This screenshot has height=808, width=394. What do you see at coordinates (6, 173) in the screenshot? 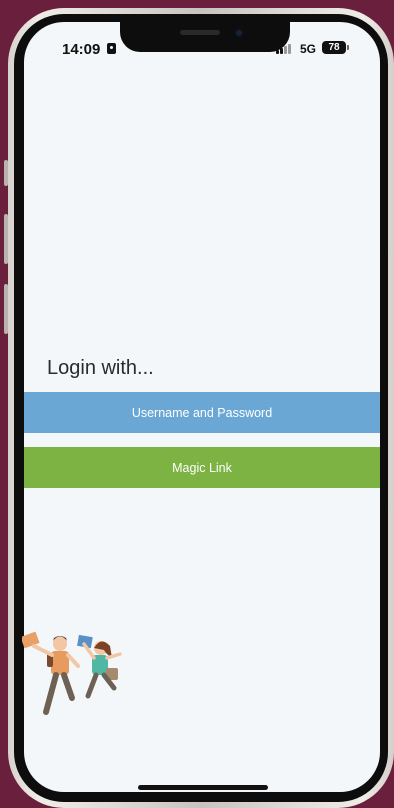
I see `mute-switch` at bounding box center [6, 173].